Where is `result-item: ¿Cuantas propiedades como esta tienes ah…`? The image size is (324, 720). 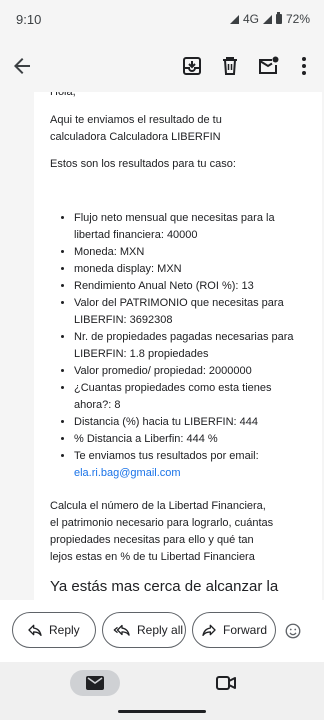 result-item: ¿Cuantas propiedades como esta tienes ah… is located at coordinates (188, 397).